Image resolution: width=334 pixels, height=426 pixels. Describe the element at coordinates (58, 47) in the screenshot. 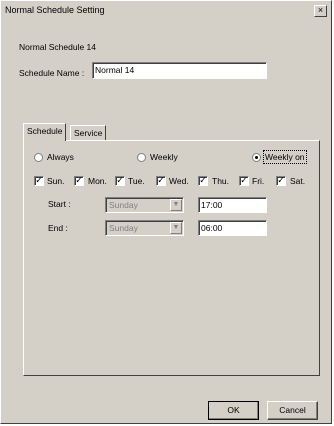

I see `schedule-id-label: Normal Schedule 14` at that location.